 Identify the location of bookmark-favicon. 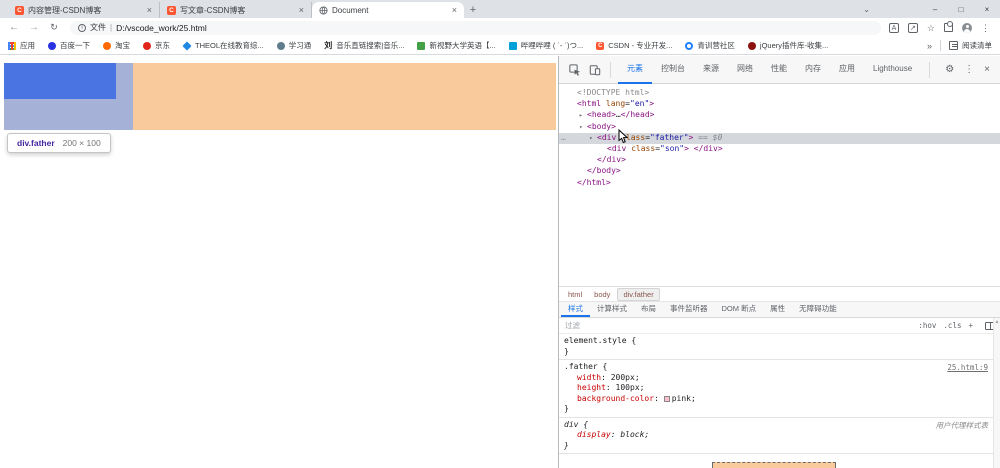
(187, 45).